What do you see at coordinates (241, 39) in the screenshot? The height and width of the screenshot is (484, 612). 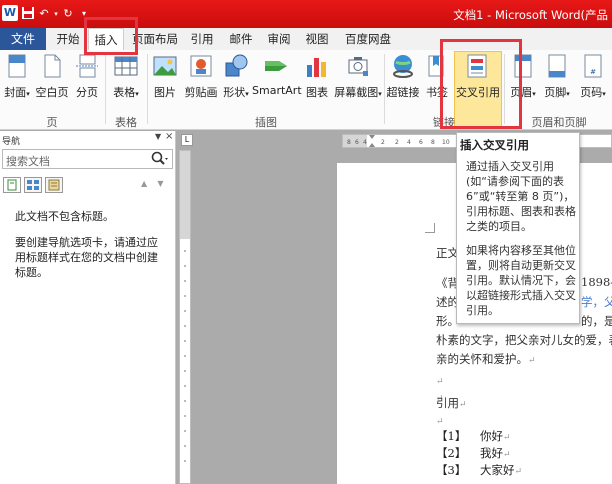 I see `tab-mailings: 邮件` at bounding box center [241, 39].